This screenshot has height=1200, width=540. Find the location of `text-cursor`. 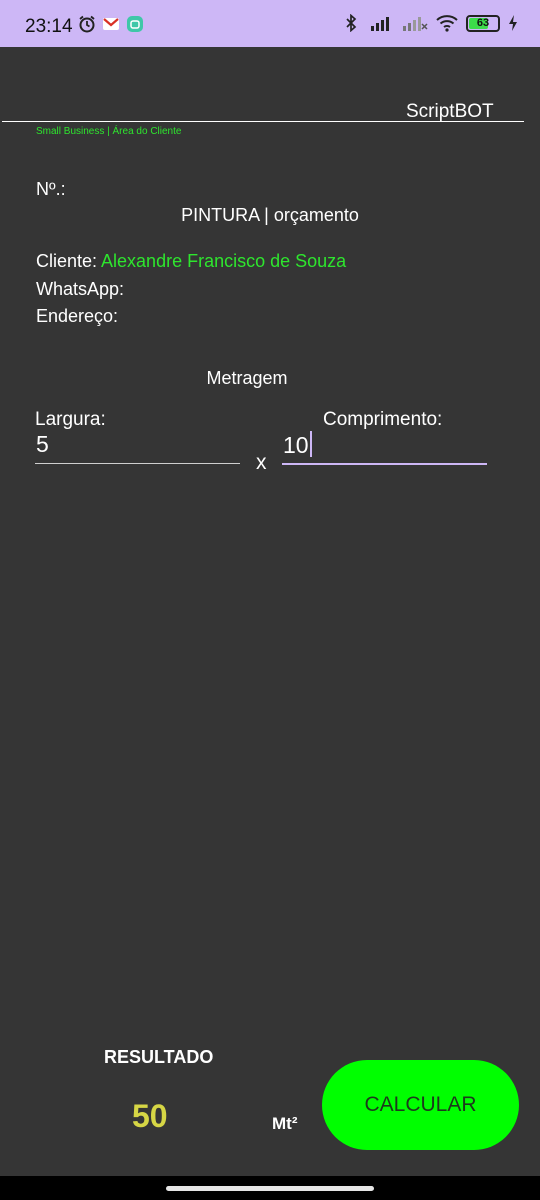

text-cursor is located at coordinates (310, 444).